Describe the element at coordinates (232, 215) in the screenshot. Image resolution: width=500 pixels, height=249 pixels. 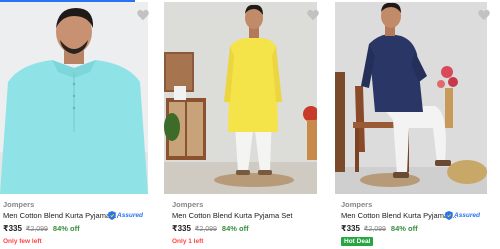
I see `product-title: Men Cotton Blend Kurta Pyjama Set` at that location.